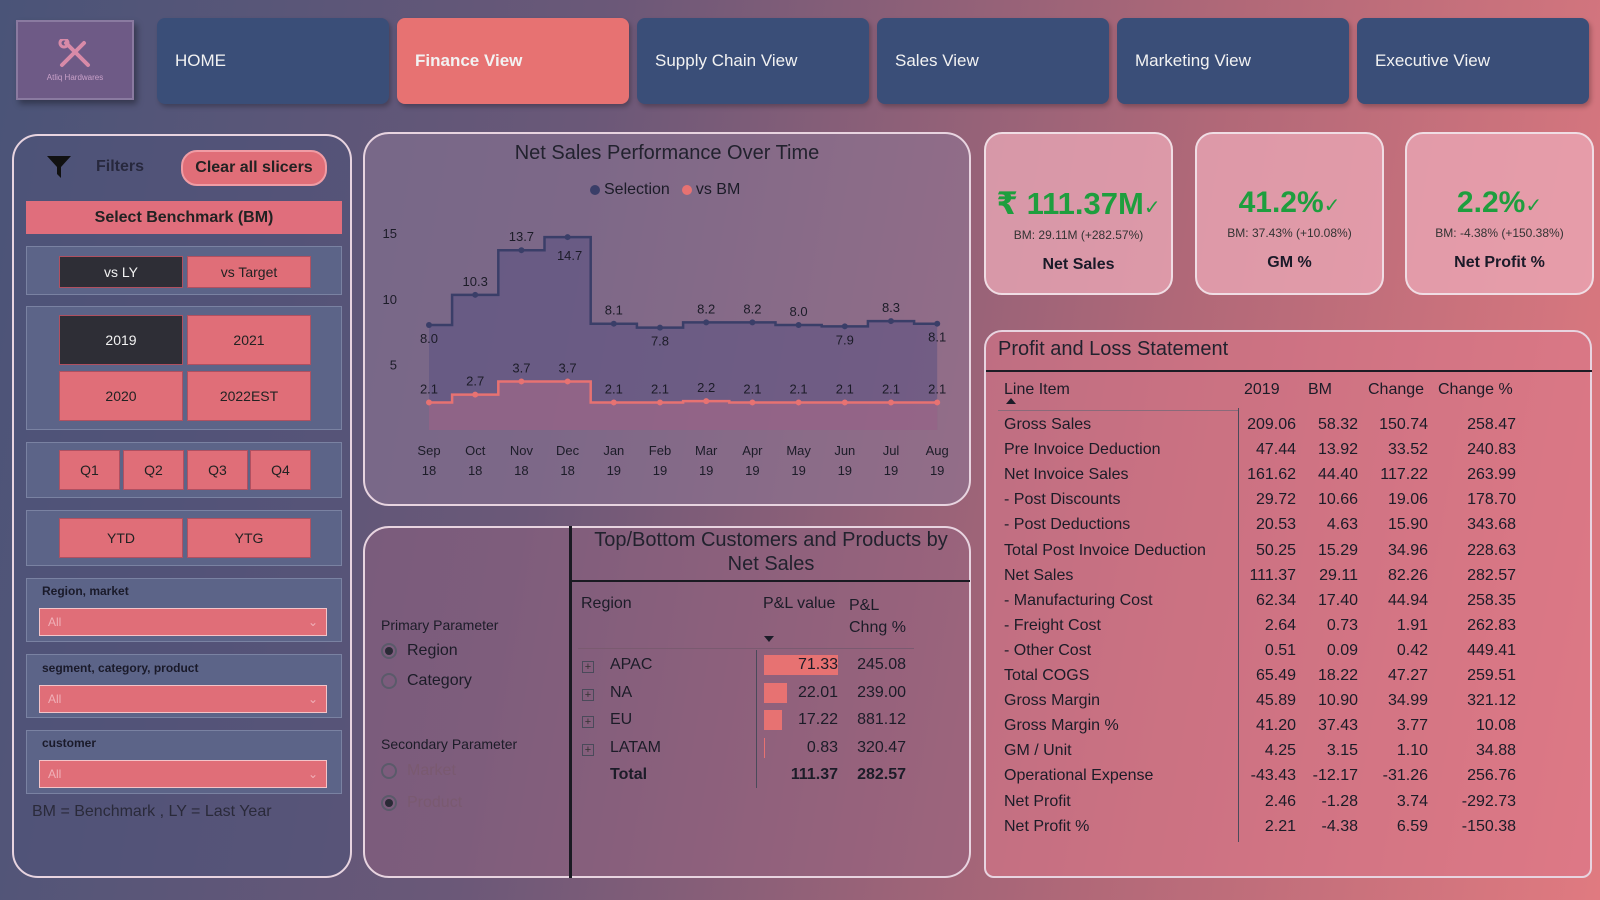 The width and height of the screenshot is (1600, 900). What do you see at coordinates (1412, 826) in the screenshot?
I see `pl-value: 6.59` at bounding box center [1412, 826].